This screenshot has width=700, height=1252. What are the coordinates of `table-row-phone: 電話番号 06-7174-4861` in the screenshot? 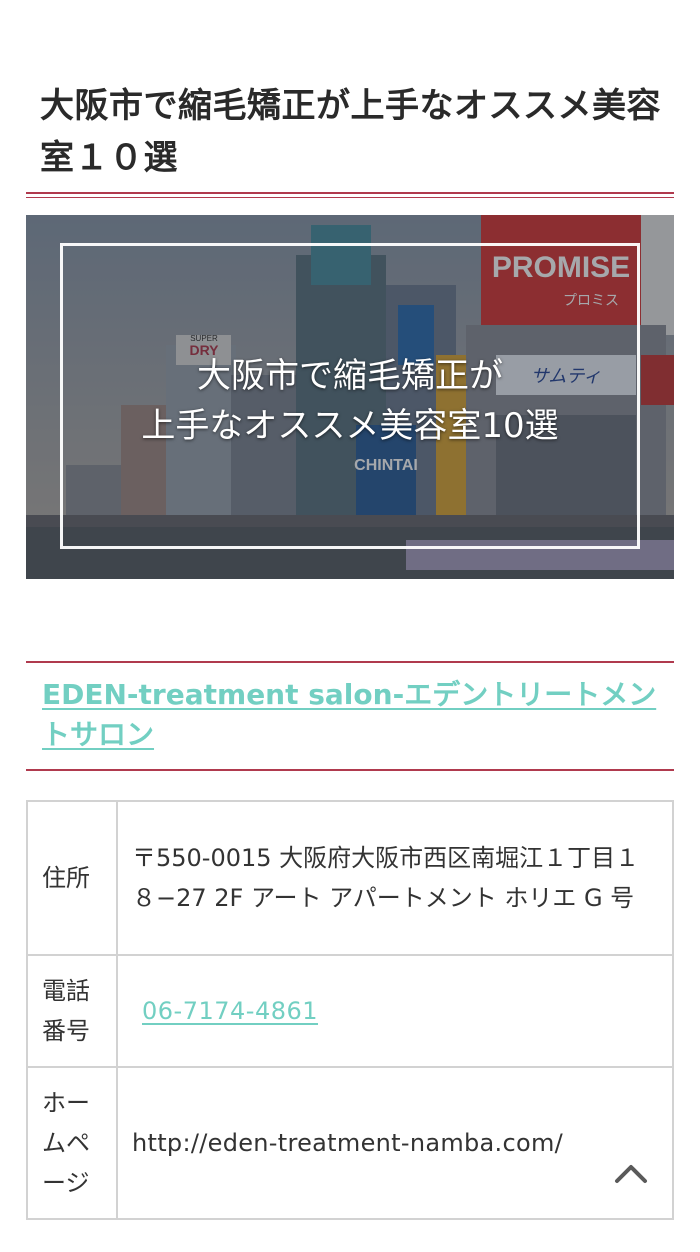 It's located at (350, 1011).